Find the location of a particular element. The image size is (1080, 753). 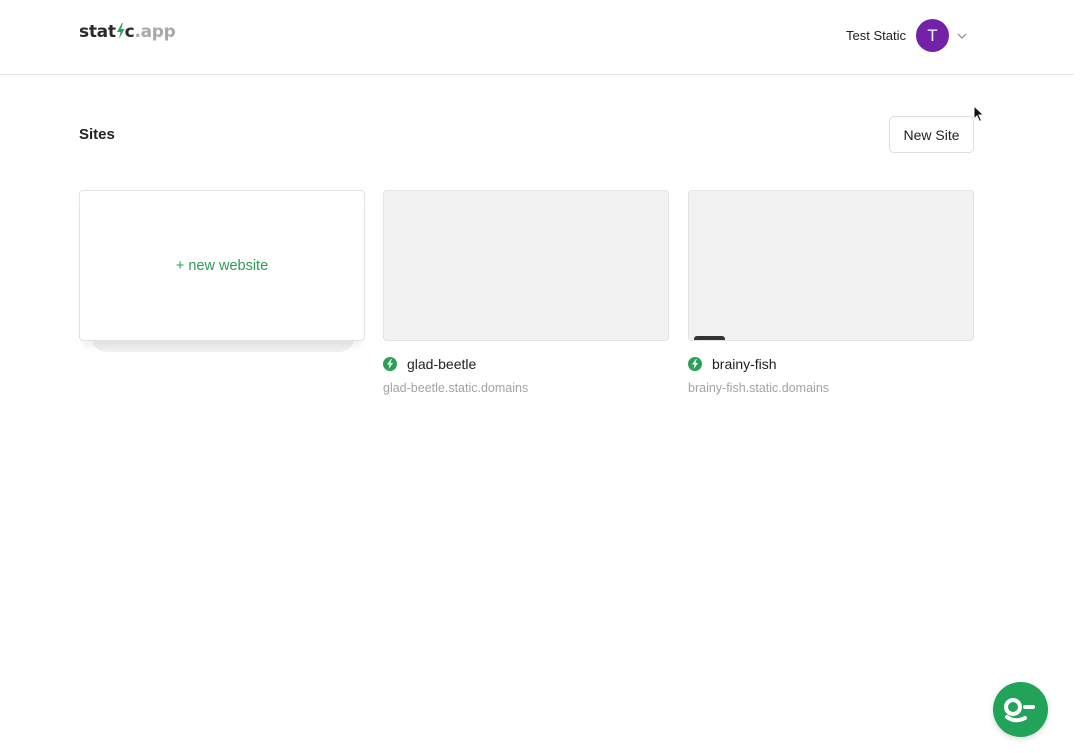

avatar-initial: T is located at coordinates (932, 35).